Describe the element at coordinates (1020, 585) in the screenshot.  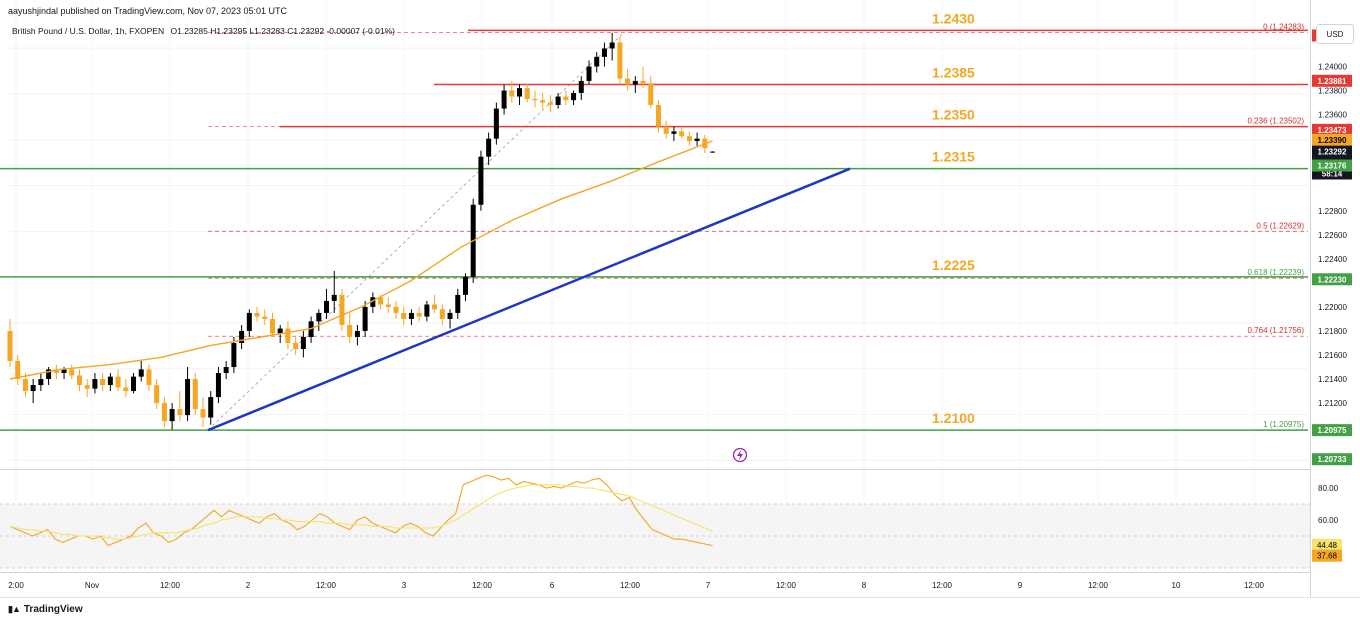
I see `time-tick-label: 9` at that location.